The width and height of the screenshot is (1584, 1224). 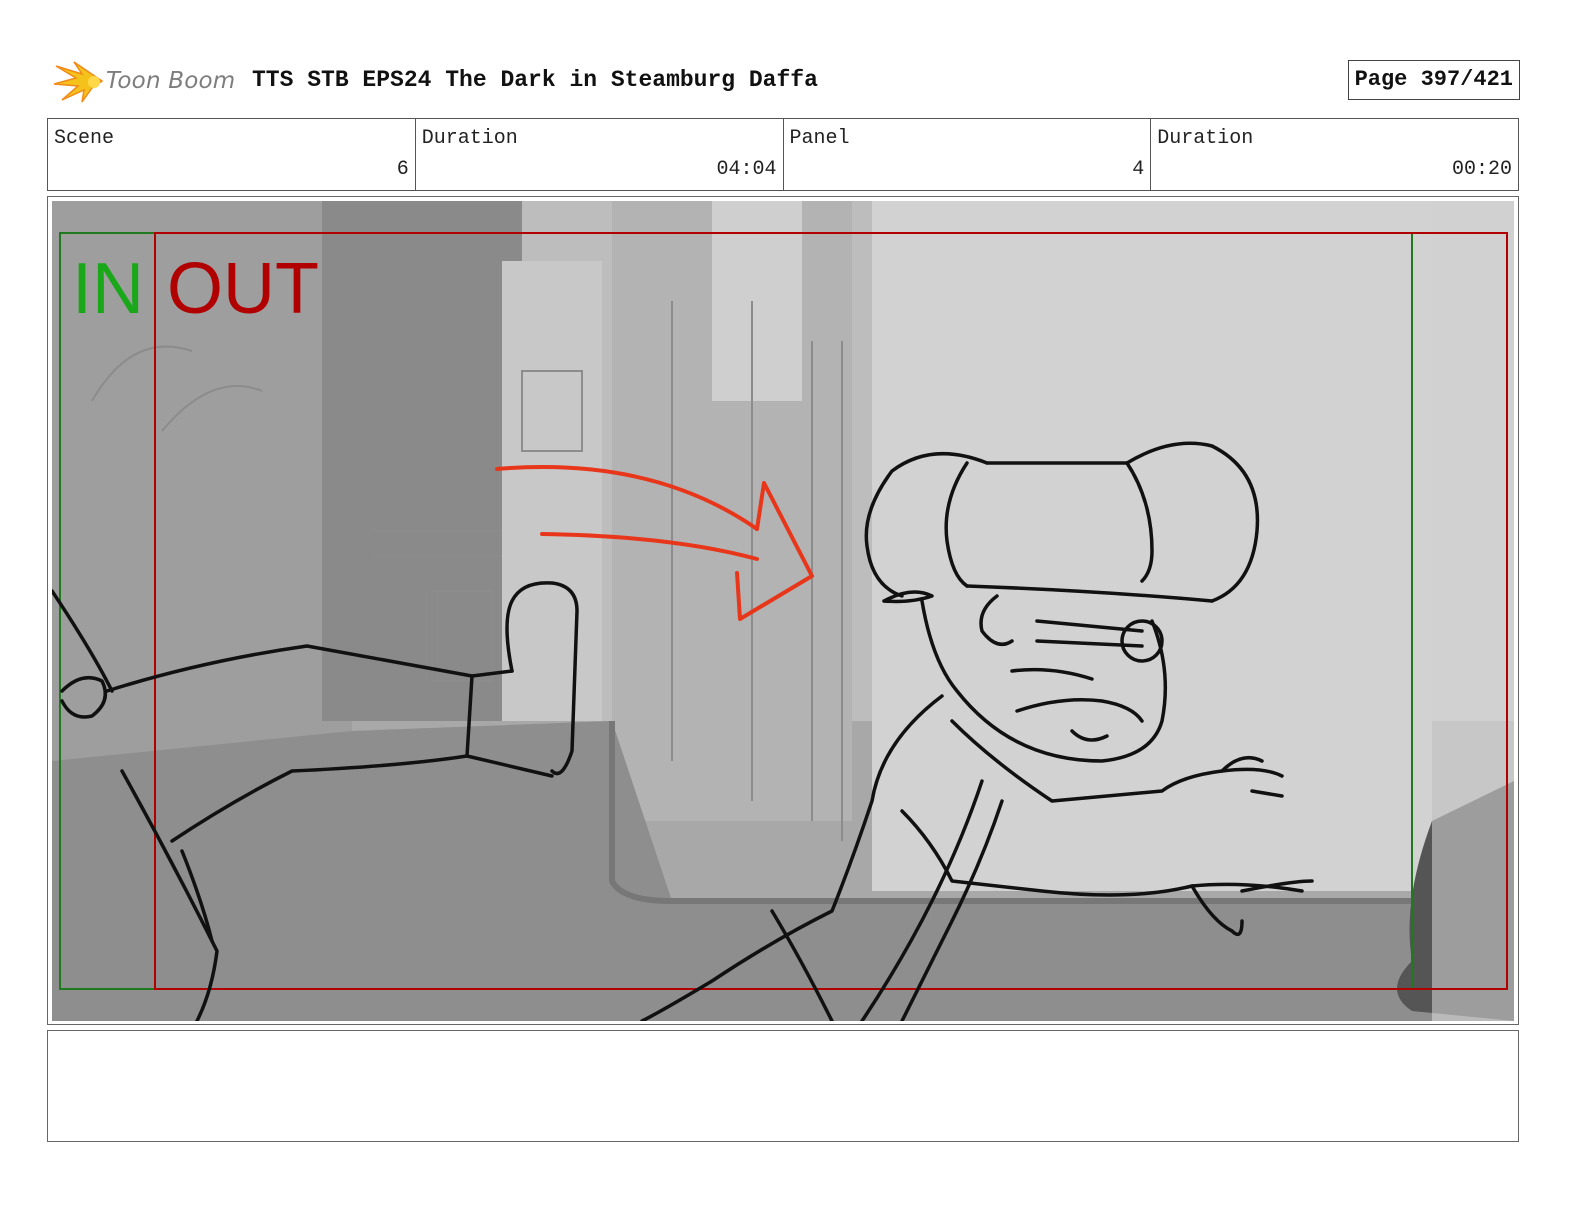 I want to click on scene-value: 6, so click(x=402, y=169).